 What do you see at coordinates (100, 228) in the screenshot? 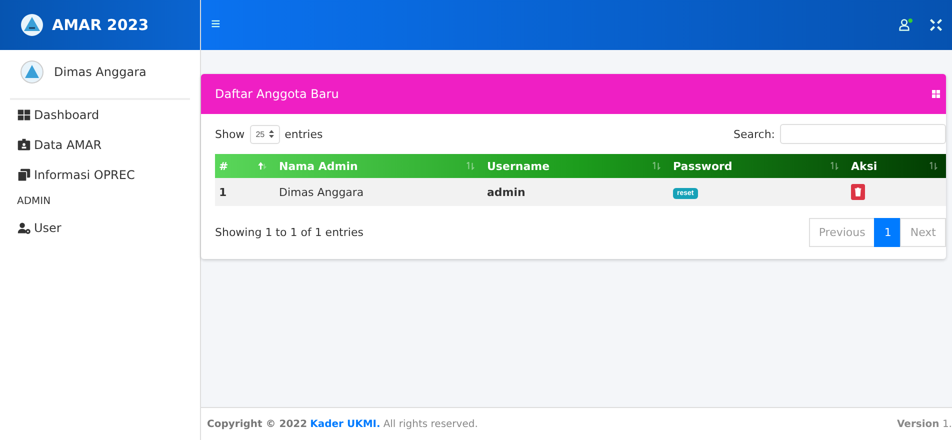
I see `nav-item: User` at bounding box center [100, 228].